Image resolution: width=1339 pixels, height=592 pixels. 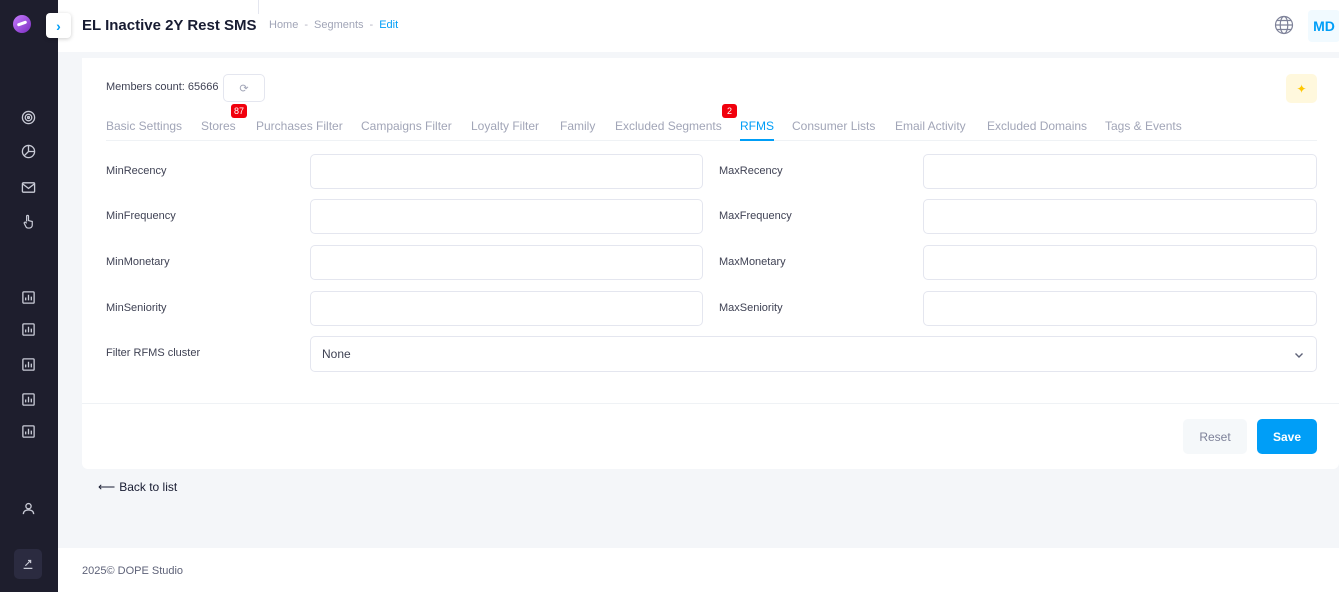 What do you see at coordinates (336, 354) in the screenshot?
I see `rfms-cluster-value: None` at bounding box center [336, 354].